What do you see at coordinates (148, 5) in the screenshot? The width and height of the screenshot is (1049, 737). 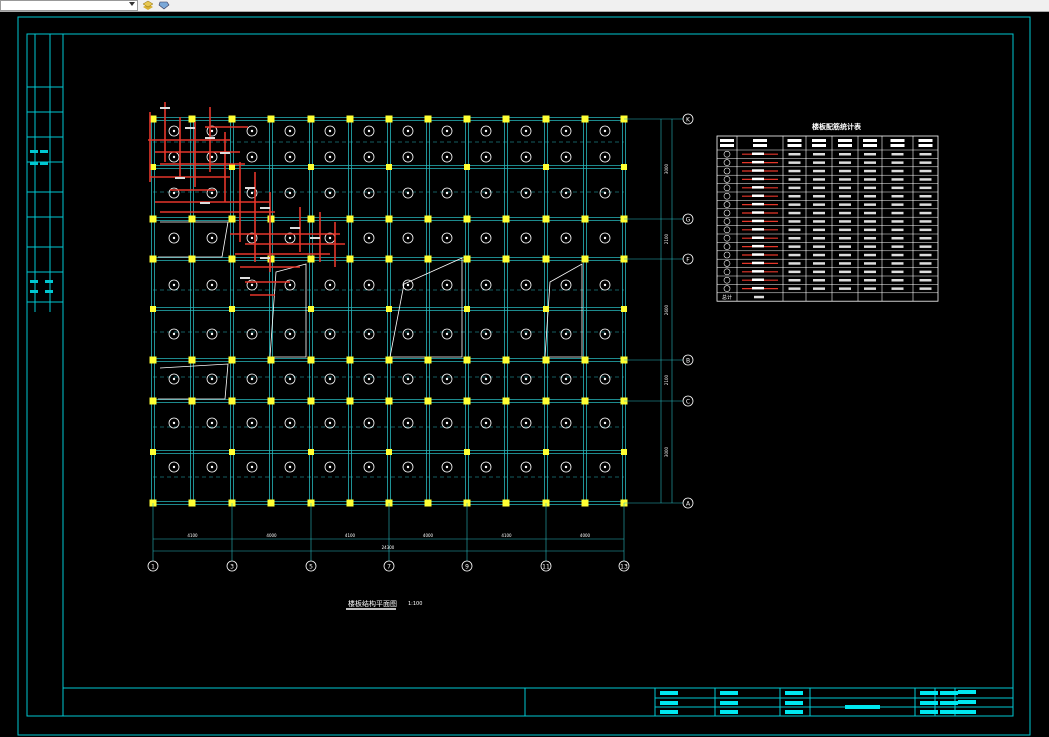 I see `layer-icon` at bounding box center [148, 5].